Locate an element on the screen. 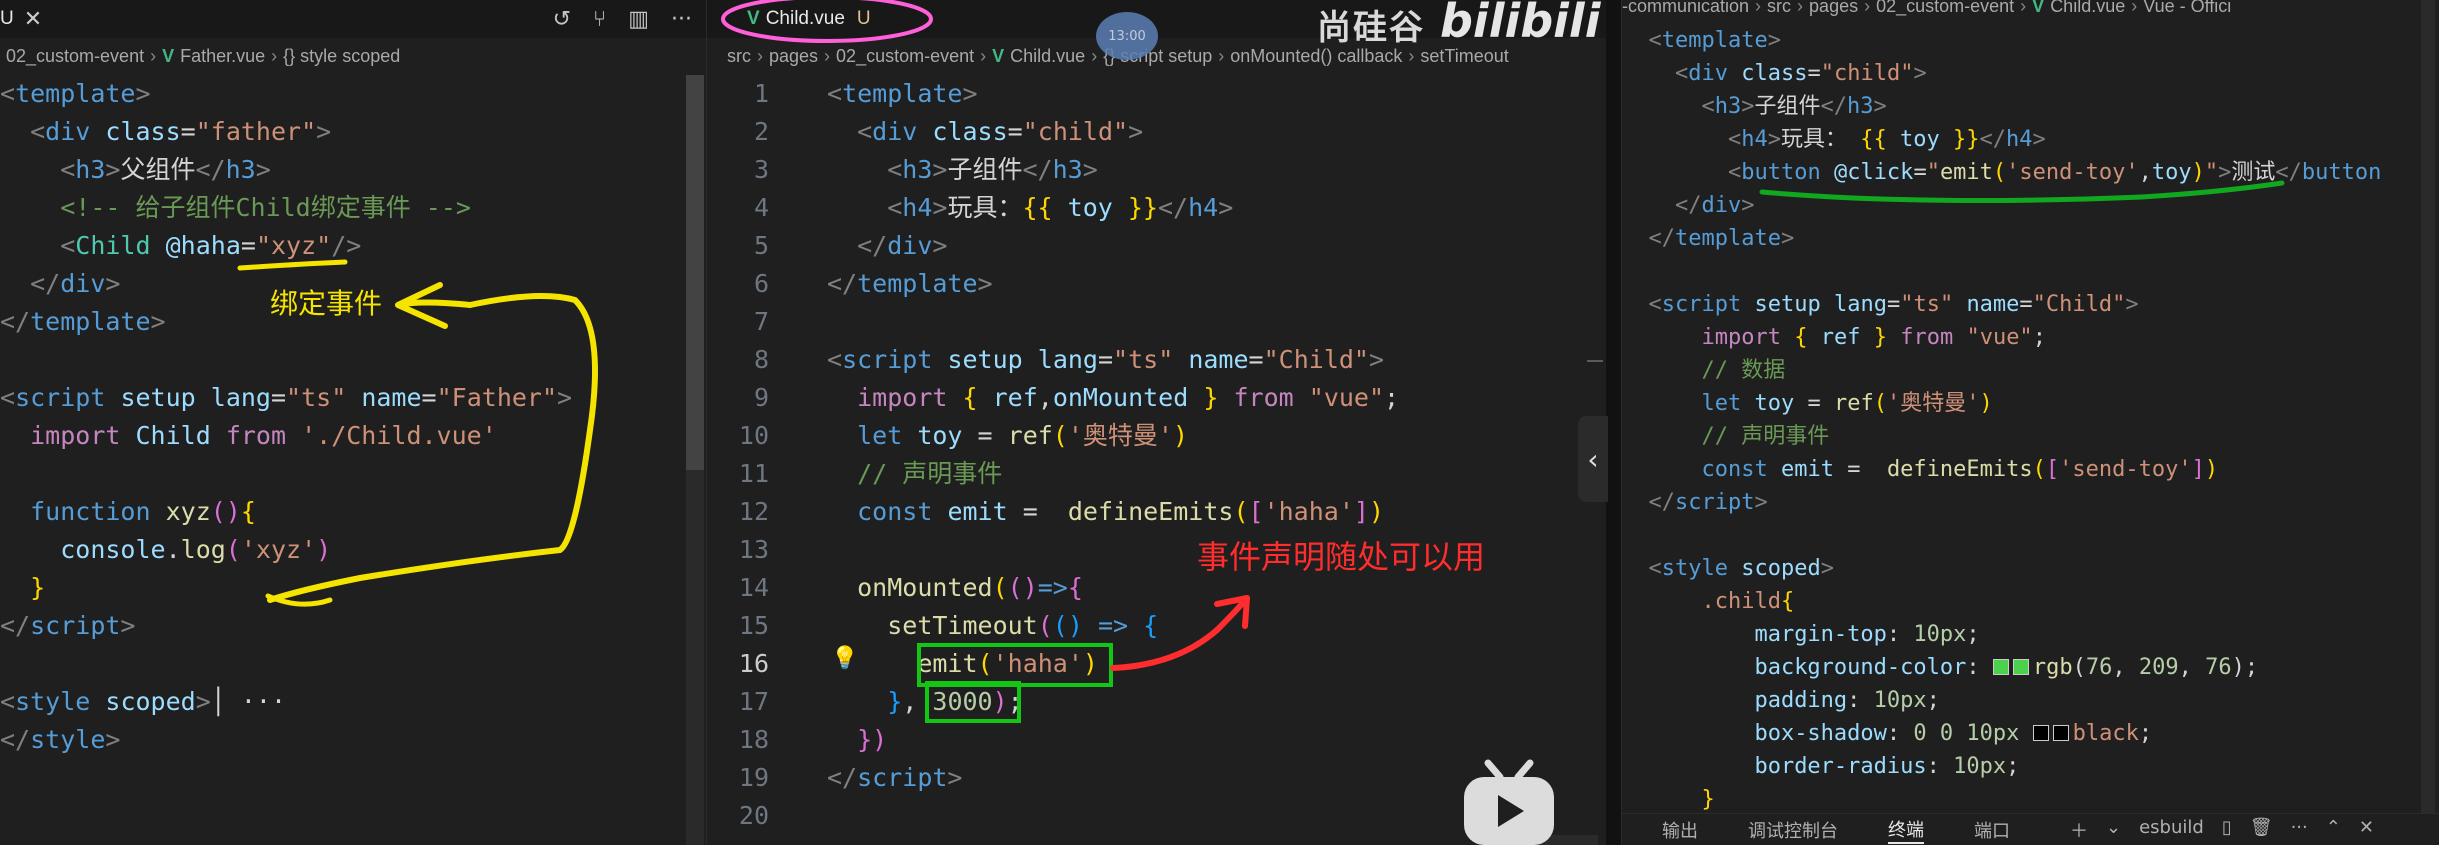  play-tv-icon is located at coordinates (1509, 800).